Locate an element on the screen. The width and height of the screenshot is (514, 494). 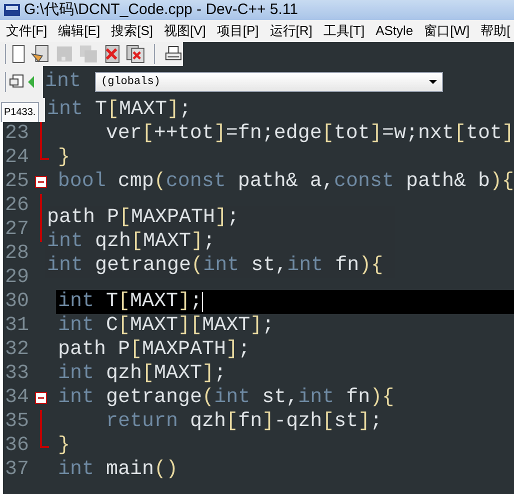
menu-item: 视图[V] is located at coordinates (185, 31).